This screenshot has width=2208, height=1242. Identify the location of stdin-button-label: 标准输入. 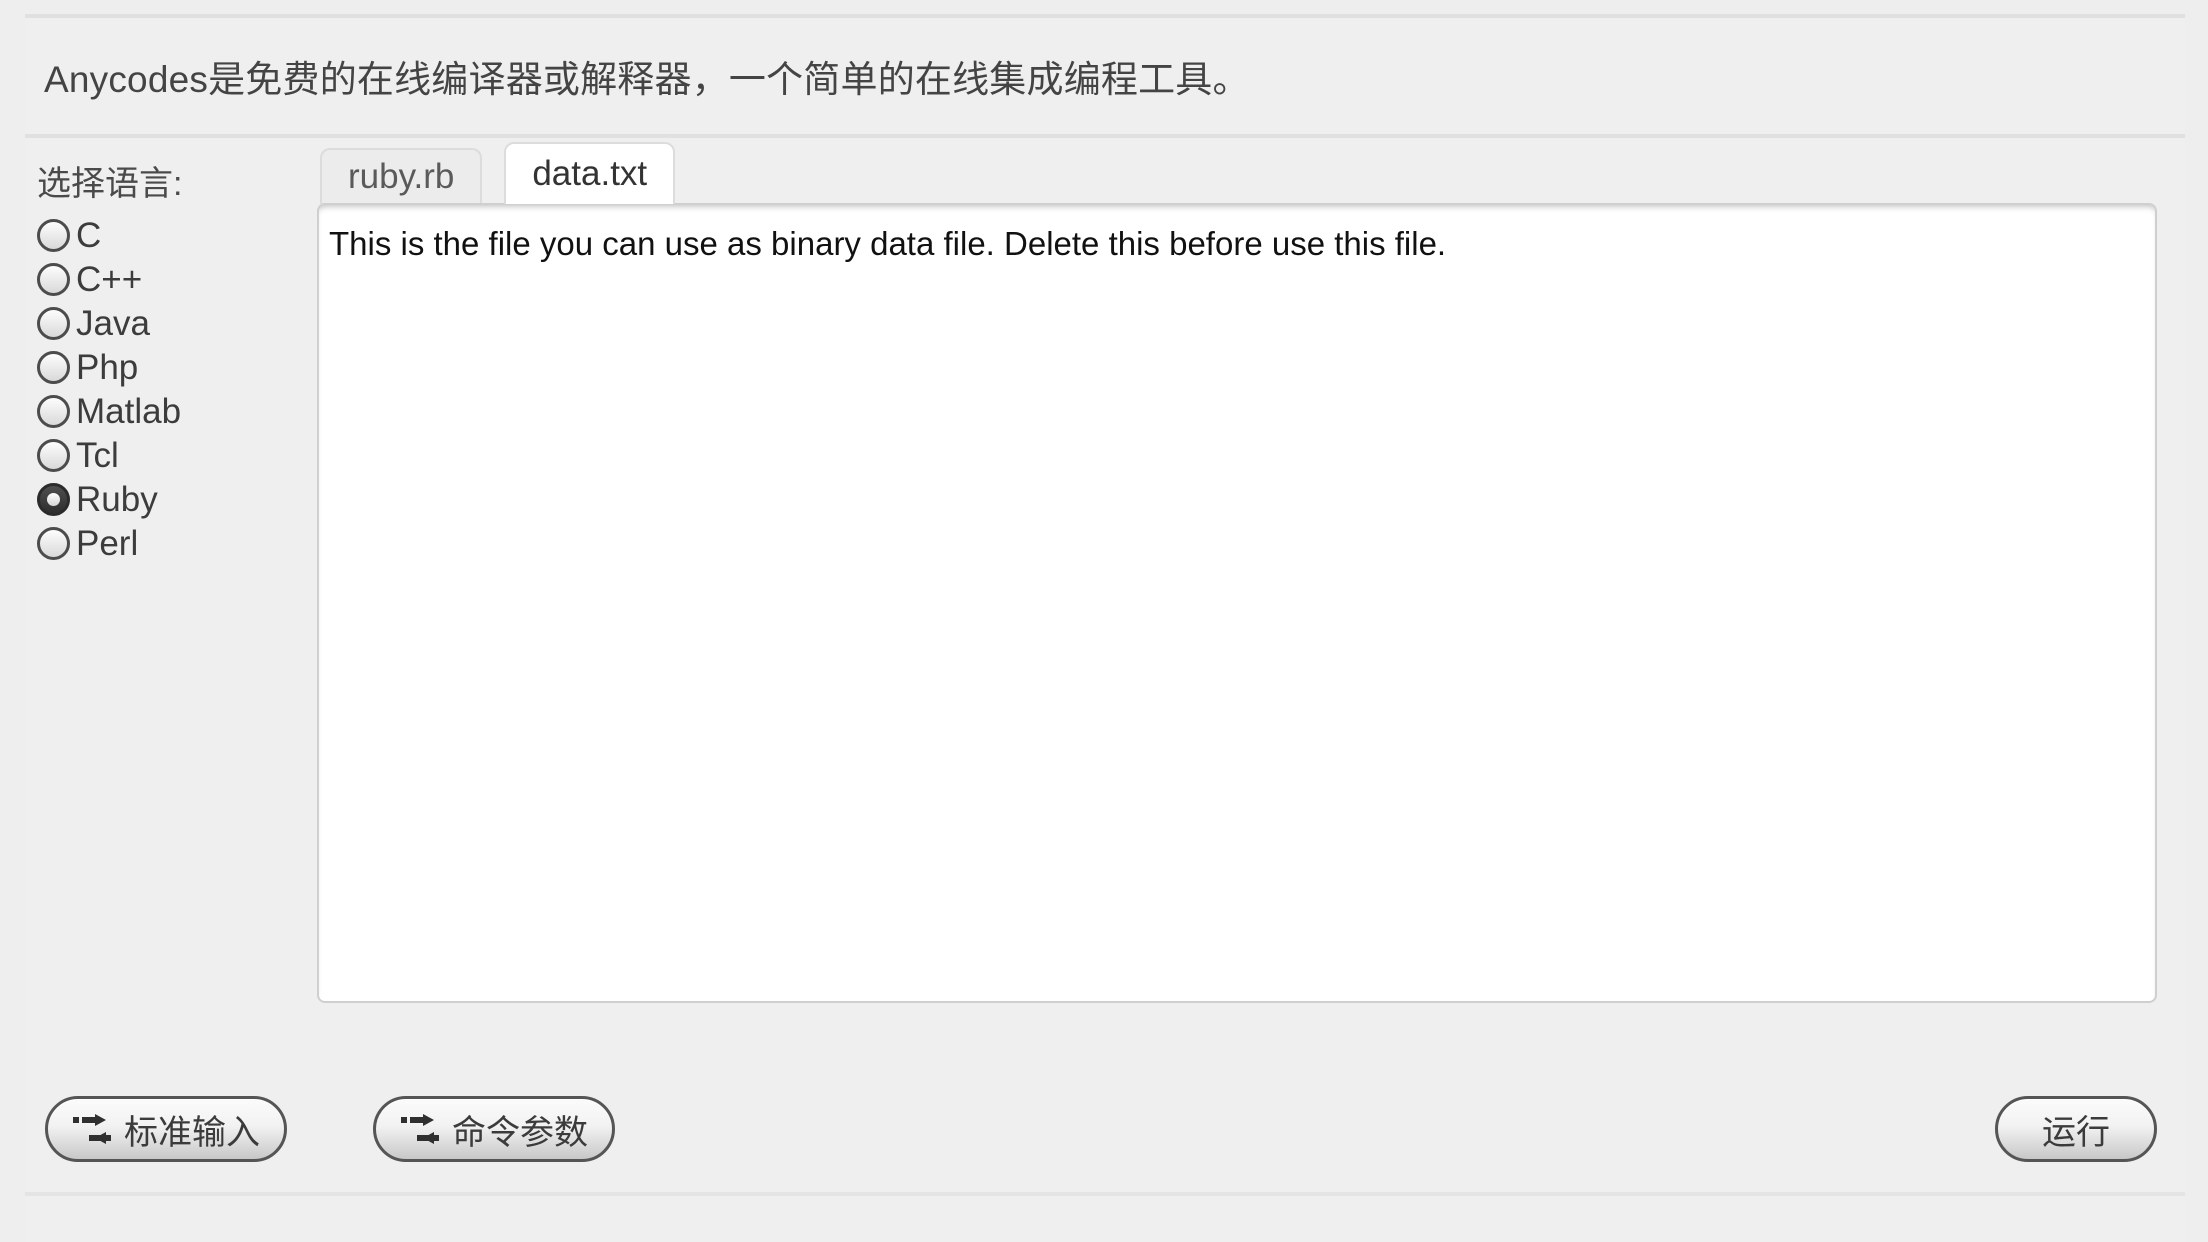
(192, 1132).